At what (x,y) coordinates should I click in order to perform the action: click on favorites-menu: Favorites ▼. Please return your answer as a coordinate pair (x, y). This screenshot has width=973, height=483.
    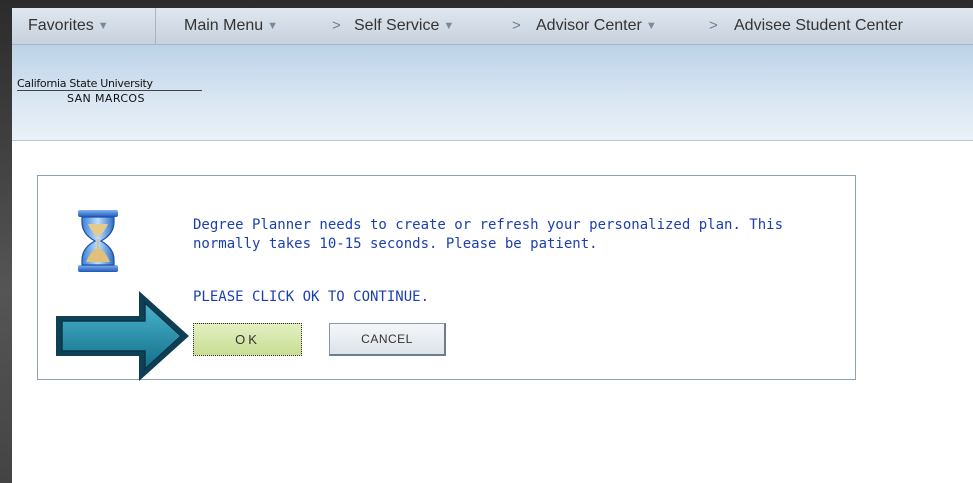
    Looking at the image, I should click on (68, 26).